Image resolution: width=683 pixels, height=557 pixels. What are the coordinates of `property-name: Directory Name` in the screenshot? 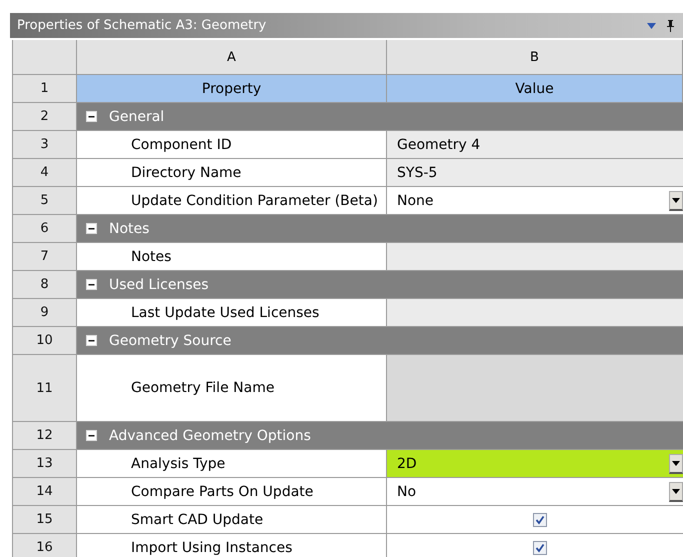 It's located at (232, 173).